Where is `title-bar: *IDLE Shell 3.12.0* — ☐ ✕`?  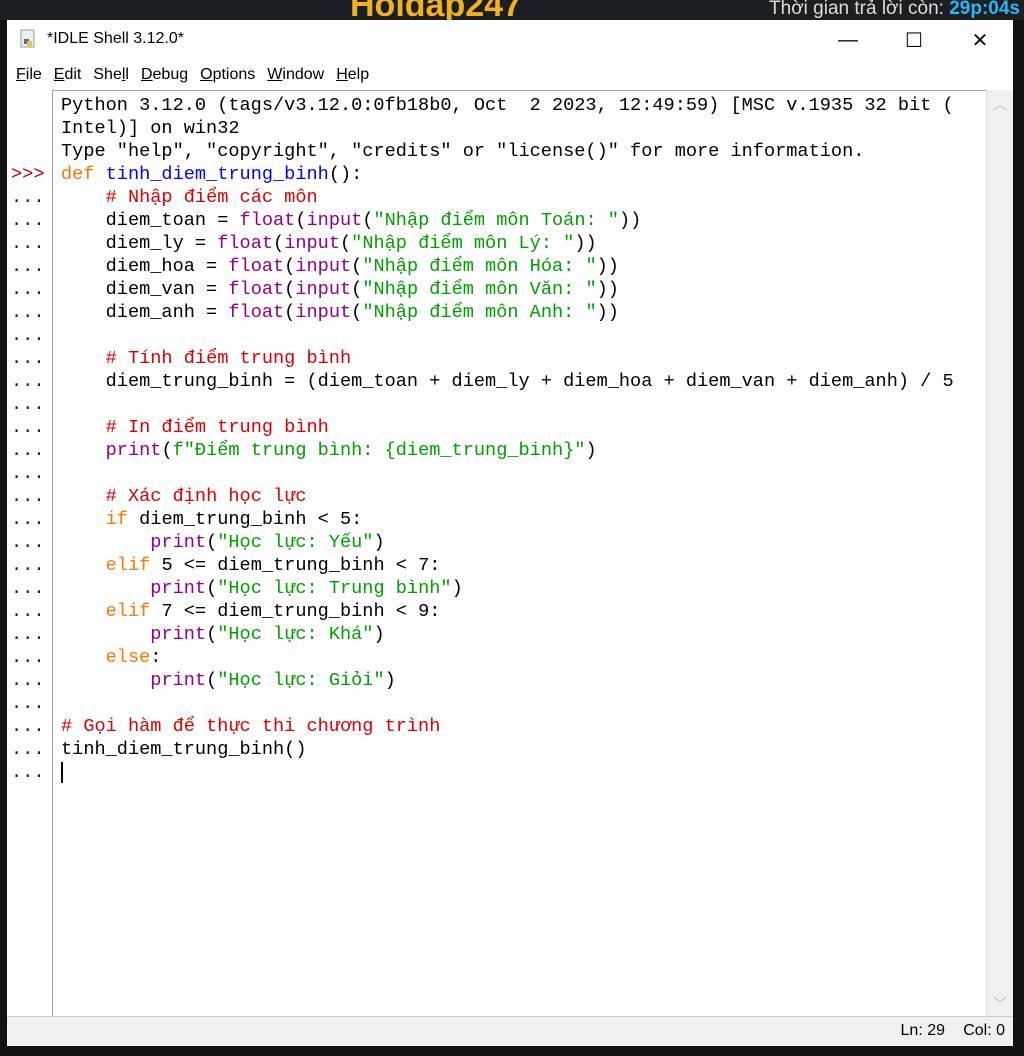 title-bar: *IDLE Shell 3.12.0* — ☐ ✕ is located at coordinates (510, 40).